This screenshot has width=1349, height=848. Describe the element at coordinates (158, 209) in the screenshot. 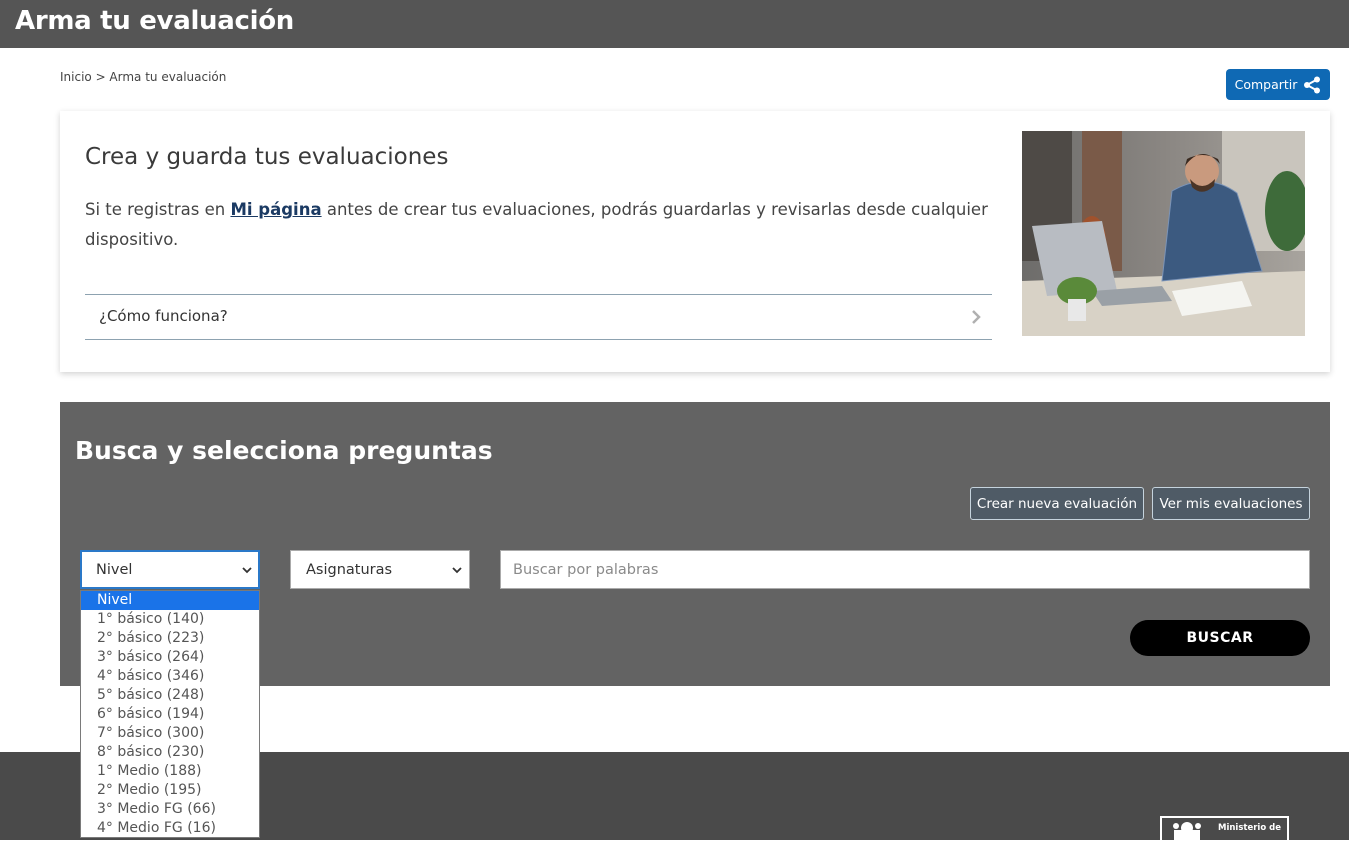

I see `intro-text-before: Si te registras en` at that location.